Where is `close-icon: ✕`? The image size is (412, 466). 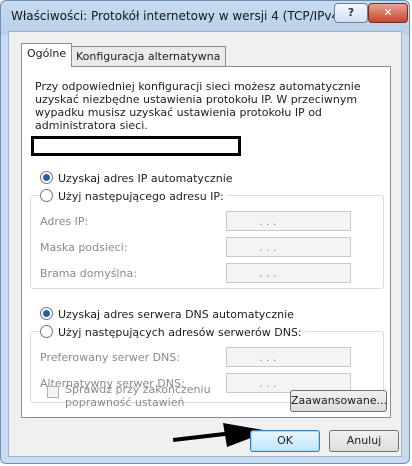
close-icon: ✕ is located at coordinates (388, 12).